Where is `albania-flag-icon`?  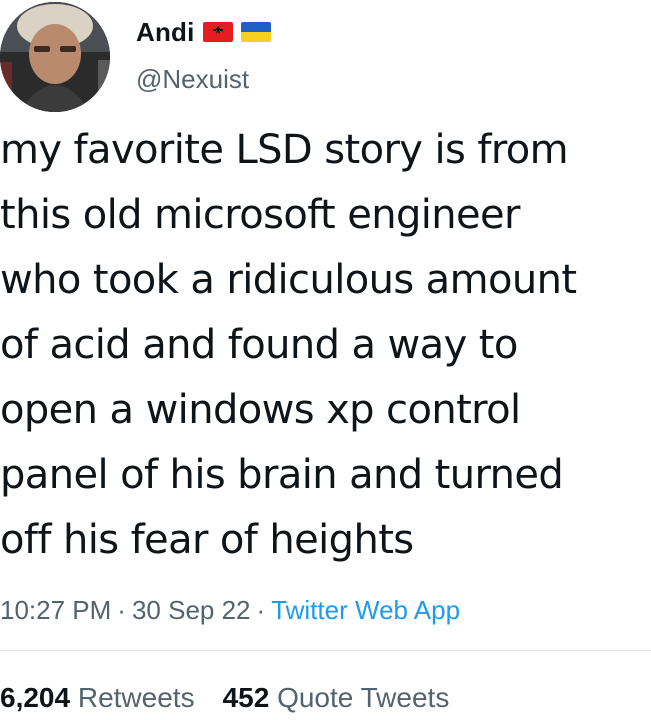 albania-flag-icon is located at coordinates (217, 32).